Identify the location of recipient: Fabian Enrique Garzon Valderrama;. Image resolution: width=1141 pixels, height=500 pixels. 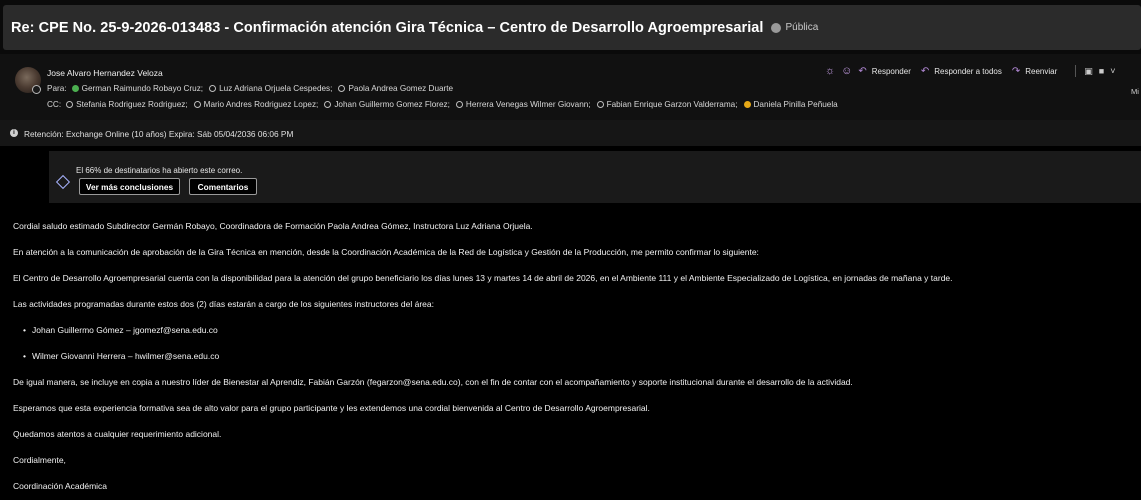
(667, 104).